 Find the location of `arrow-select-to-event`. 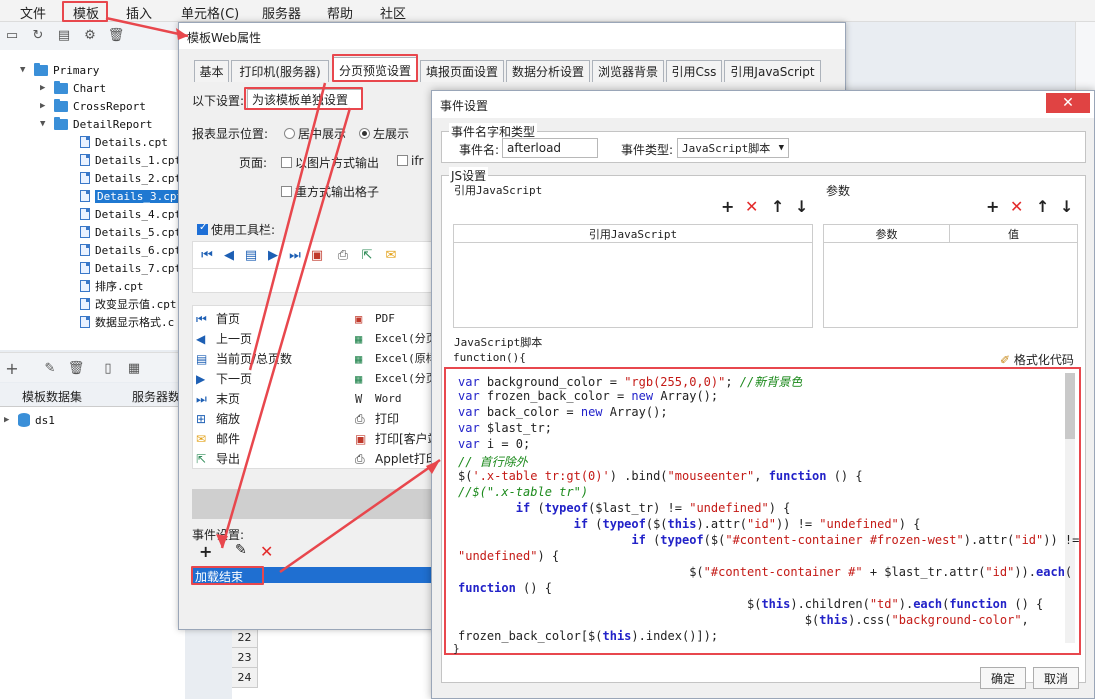

arrow-select-to-event is located at coordinates (286, 328).